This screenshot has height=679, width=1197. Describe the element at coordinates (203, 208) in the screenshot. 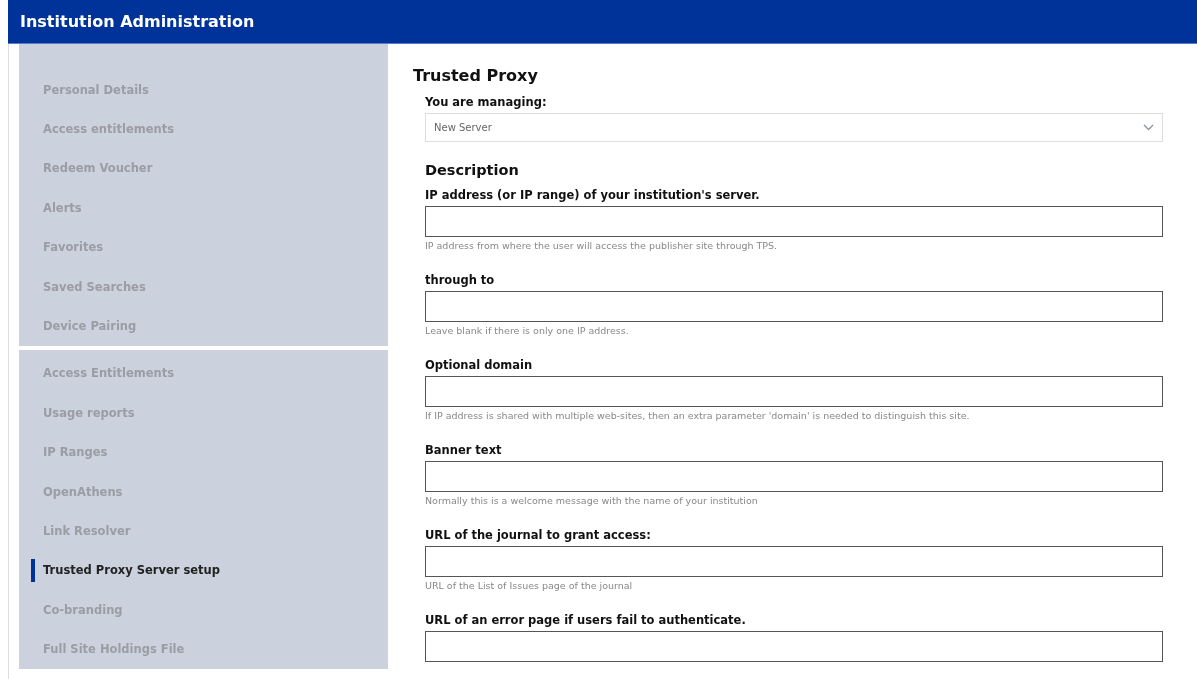

I see `sidebar-item: Alerts` at that location.